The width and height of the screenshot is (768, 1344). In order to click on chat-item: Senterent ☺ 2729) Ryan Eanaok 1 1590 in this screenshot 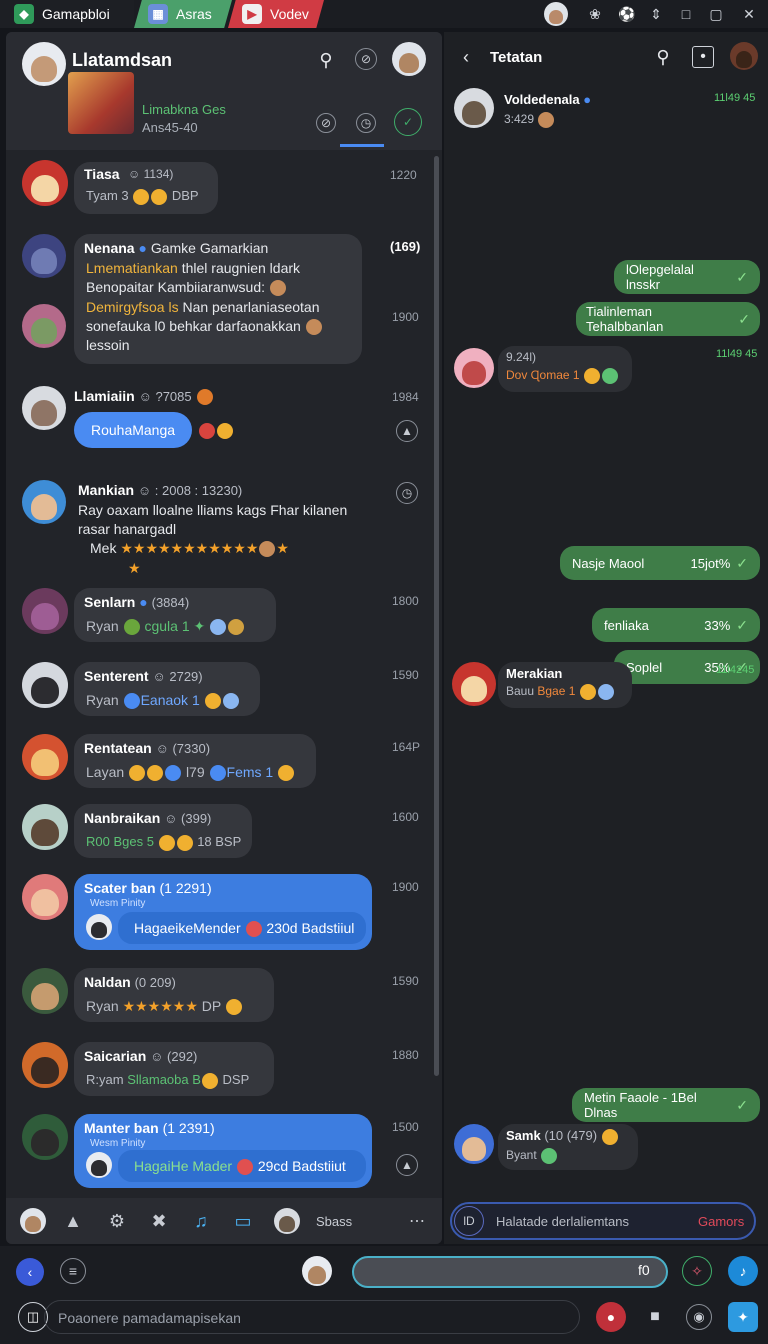, I will do `click(218, 691)`.